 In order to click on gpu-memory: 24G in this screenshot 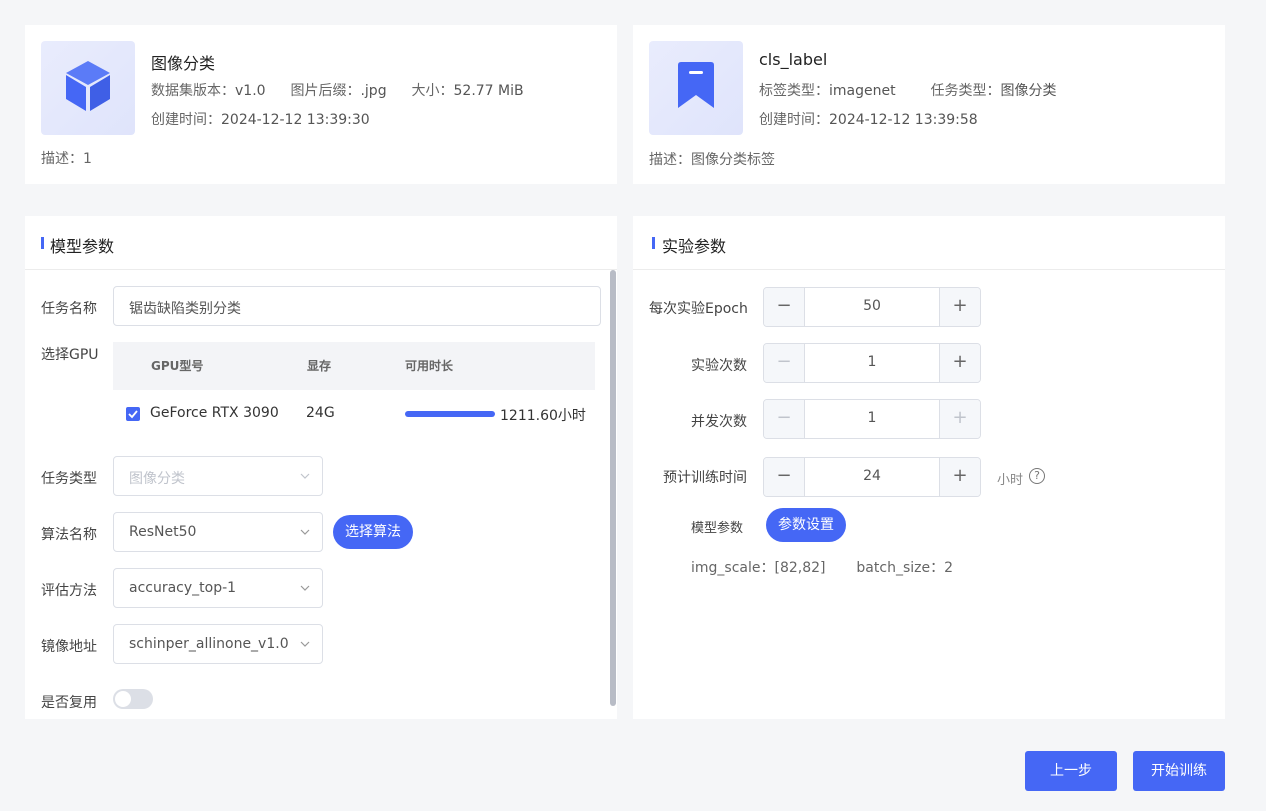, I will do `click(320, 413)`.